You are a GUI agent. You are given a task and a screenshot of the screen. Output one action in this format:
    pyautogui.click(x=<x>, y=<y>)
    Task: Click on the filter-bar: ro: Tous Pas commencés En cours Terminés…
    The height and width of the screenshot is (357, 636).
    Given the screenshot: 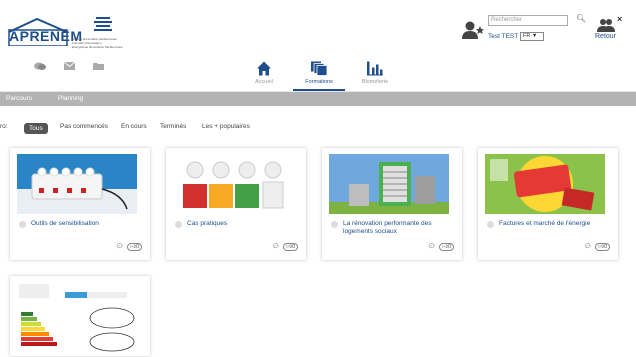 What is the action you would take?
    pyautogui.click(x=150, y=127)
    